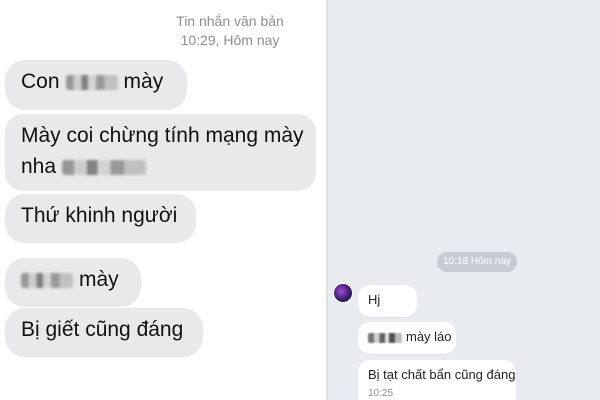  What do you see at coordinates (39, 166) in the screenshot?
I see `sms-message-2-line2: nha` at bounding box center [39, 166].